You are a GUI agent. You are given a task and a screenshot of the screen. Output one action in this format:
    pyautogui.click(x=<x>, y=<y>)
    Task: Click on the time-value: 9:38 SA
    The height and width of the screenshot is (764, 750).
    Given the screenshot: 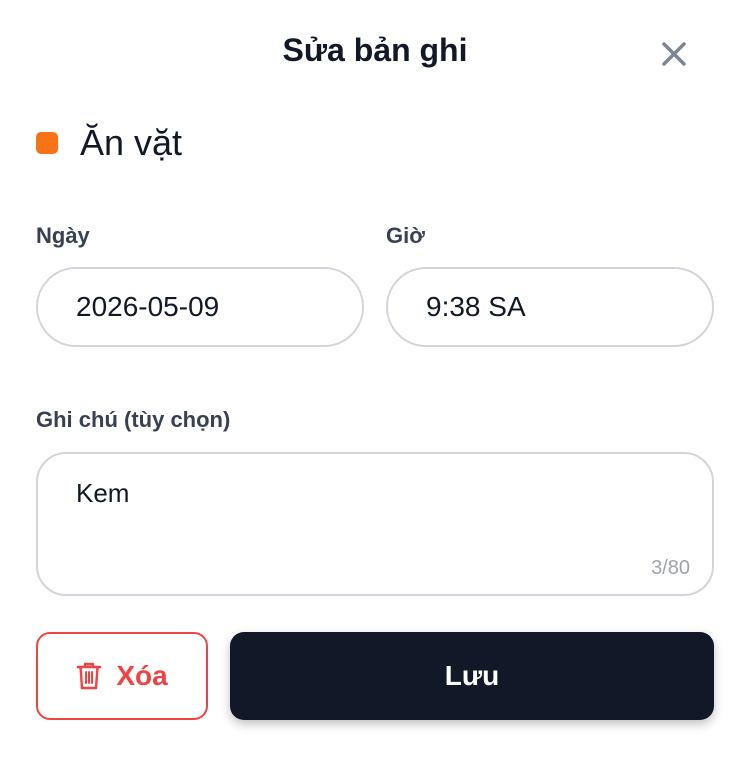 What is the action you would take?
    pyautogui.click(x=476, y=306)
    